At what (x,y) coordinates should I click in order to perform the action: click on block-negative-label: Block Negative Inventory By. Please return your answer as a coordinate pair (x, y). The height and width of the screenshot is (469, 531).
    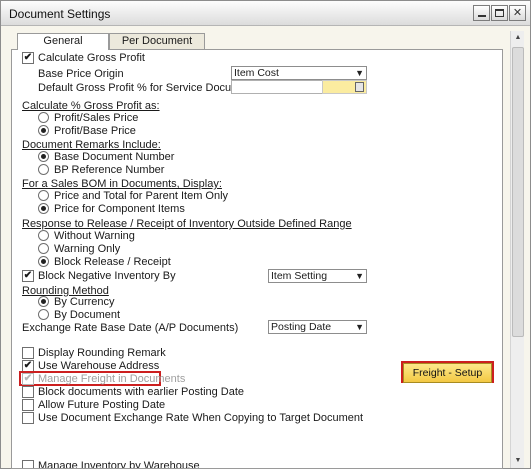
    Looking at the image, I should click on (107, 276).